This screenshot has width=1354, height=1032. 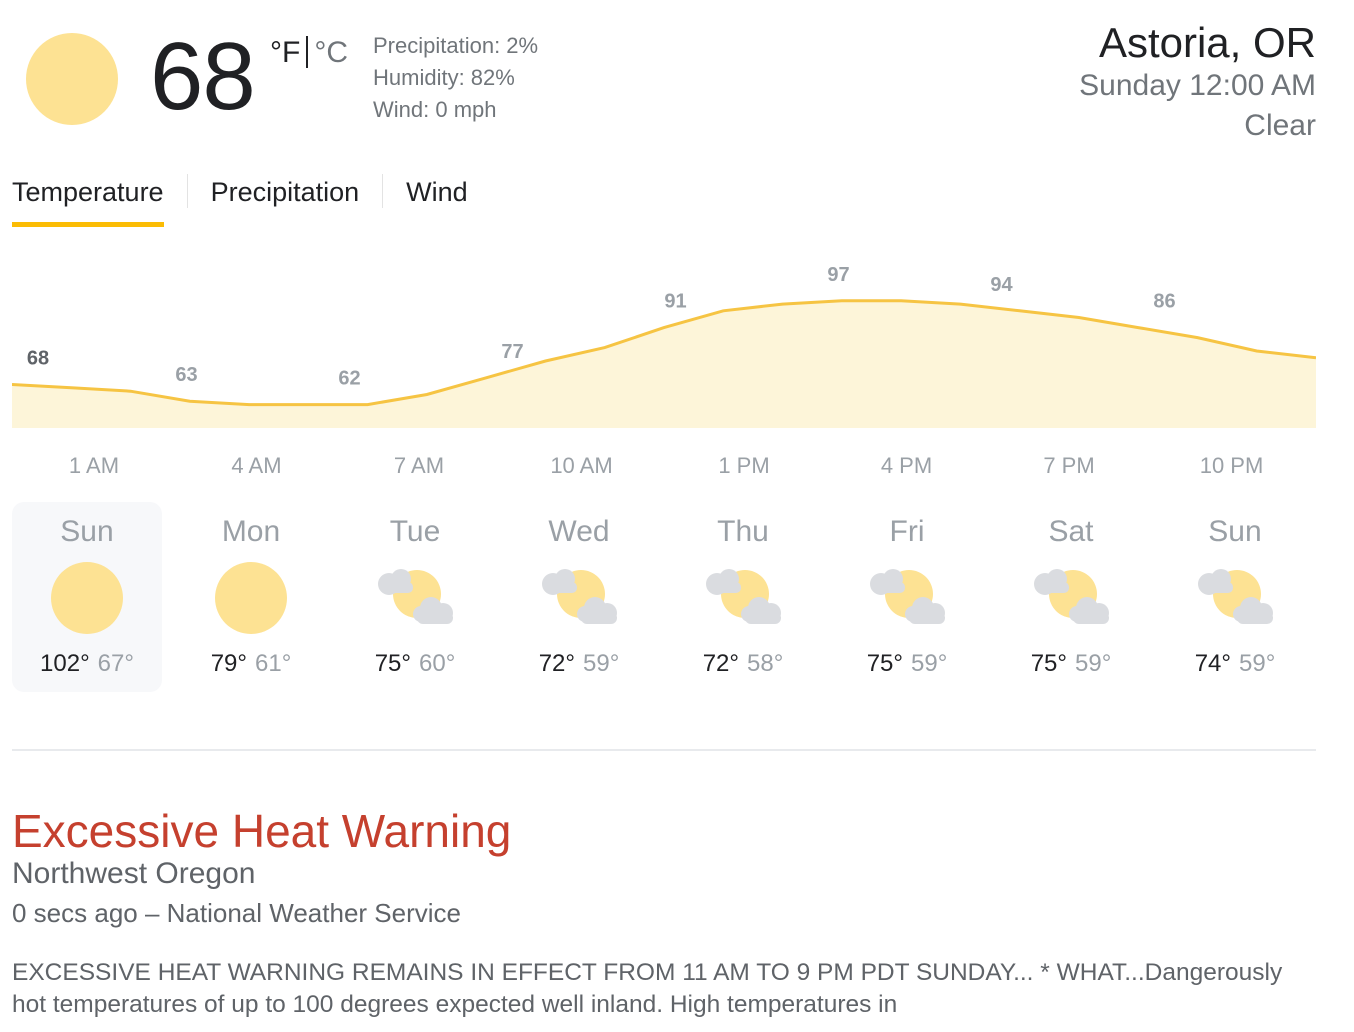 What do you see at coordinates (444, 77) in the screenshot?
I see `humidity-detail: Humidity: 82%` at bounding box center [444, 77].